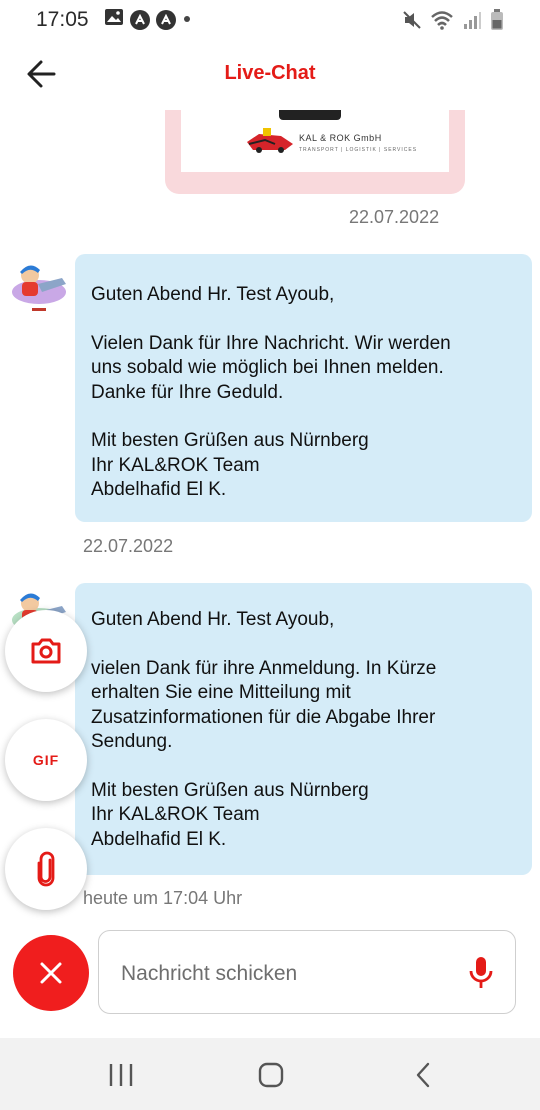 The height and width of the screenshot is (1110, 540). I want to click on paperclip-icon, so click(46, 869).